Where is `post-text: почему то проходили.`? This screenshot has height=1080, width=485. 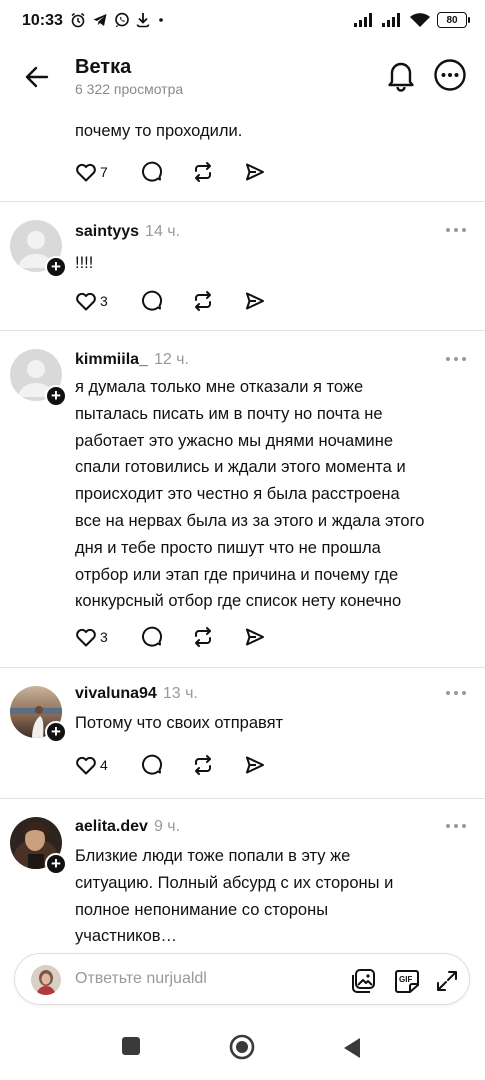
post-text: почему то проходили. is located at coordinates (159, 131).